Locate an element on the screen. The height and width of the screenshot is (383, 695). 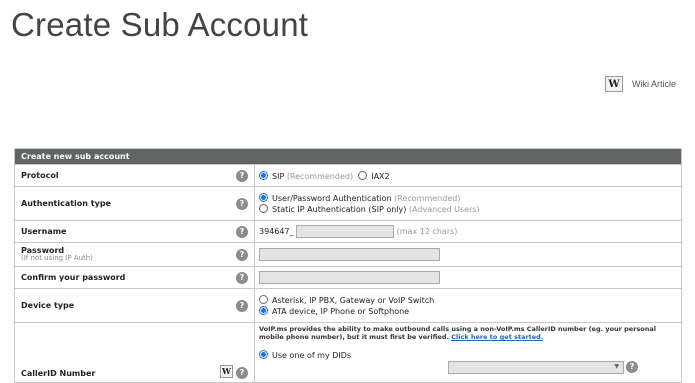
username-row: Username ? 394647_ (max 12 chars) is located at coordinates (348, 231).